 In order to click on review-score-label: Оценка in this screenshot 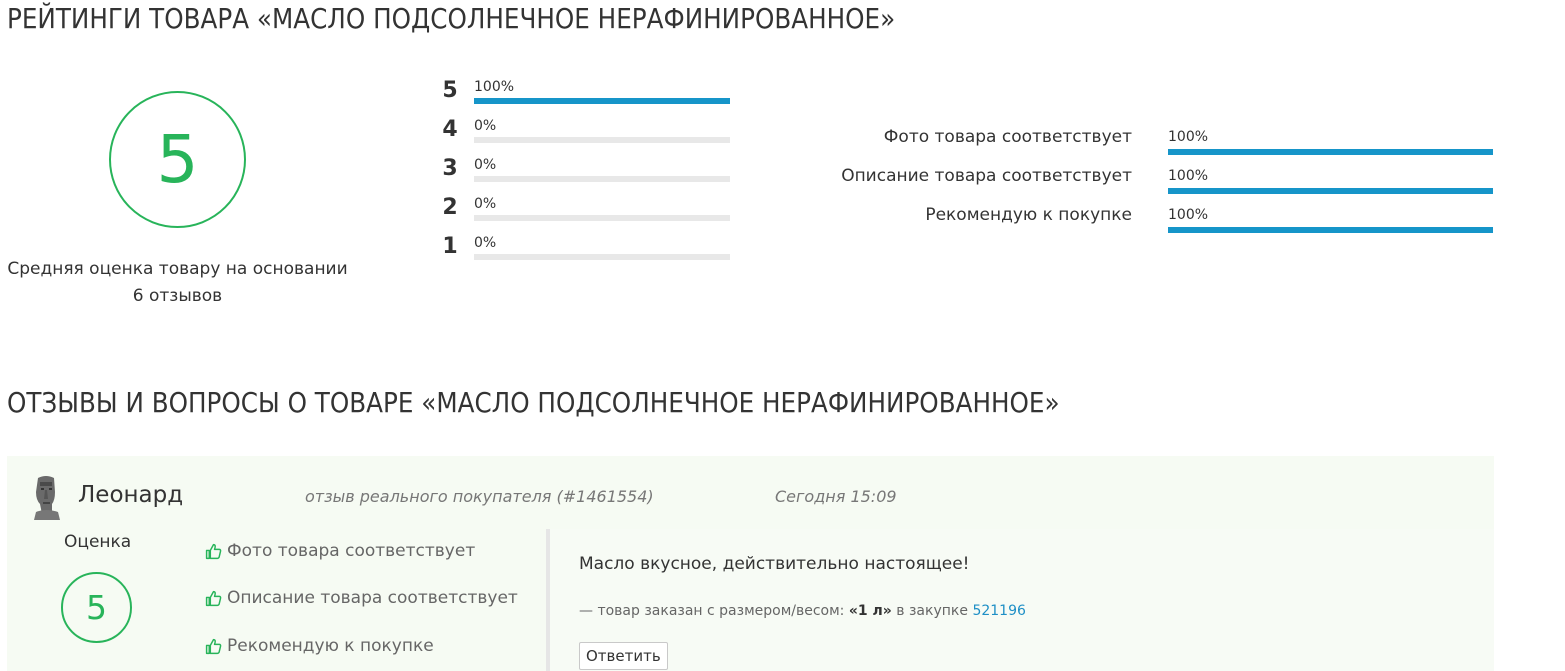, I will do `click(98, 542)`.